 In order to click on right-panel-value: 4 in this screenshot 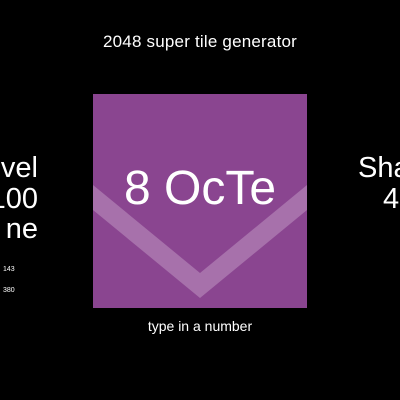, I will do `click(391, 199)`.